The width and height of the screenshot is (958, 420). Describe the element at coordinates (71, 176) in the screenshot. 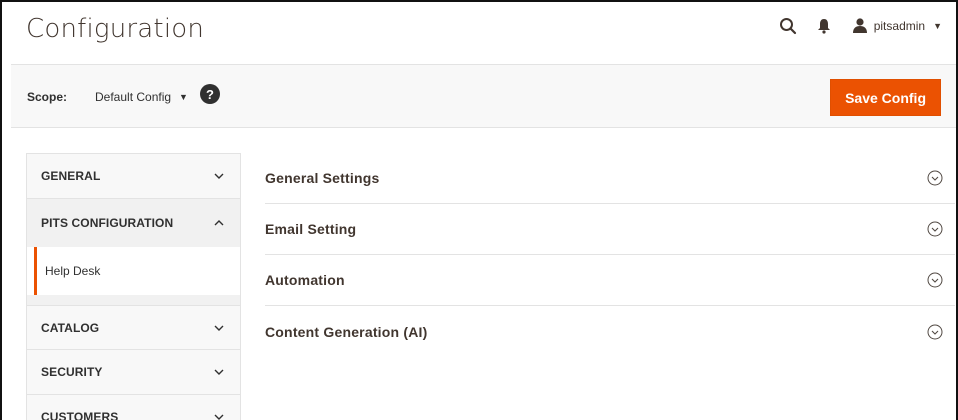

I see `sidebar-item-label: GENERAL` at that location.